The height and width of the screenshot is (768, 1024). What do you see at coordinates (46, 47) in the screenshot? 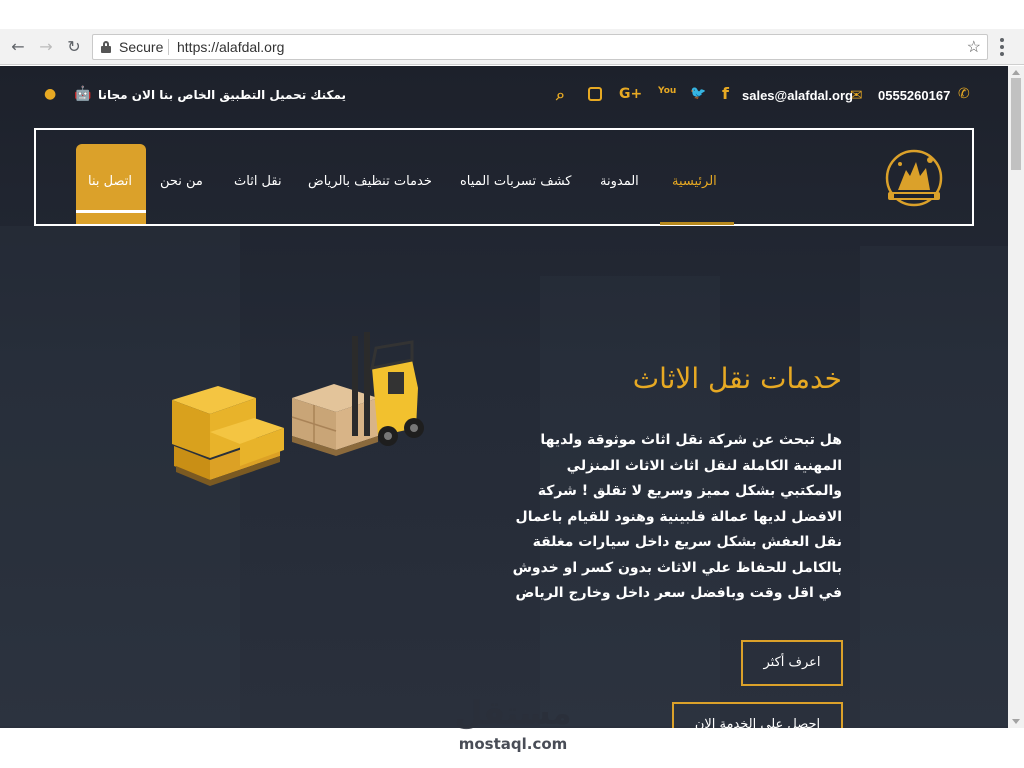
I see `forward-icon: →` at bounding box center [46, 47].